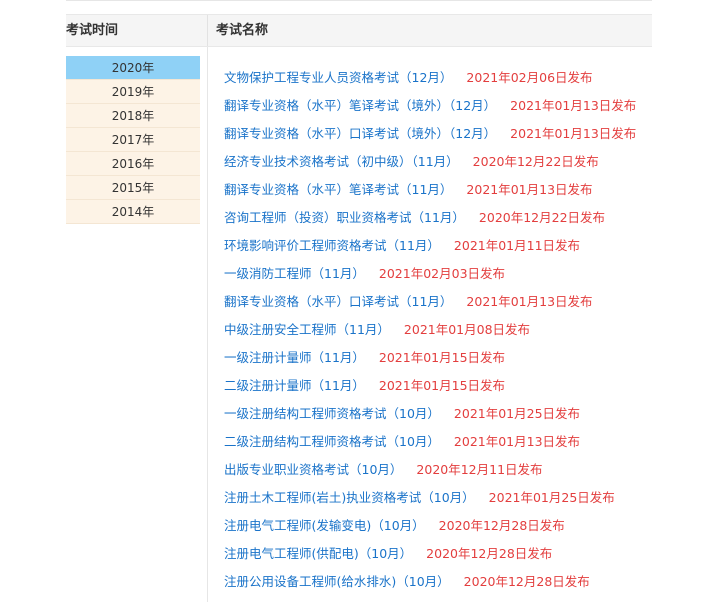  What do you see at coordinates (324, 525) in the screenshot?
I see `exam-name-link: 注册电气工程师(发输变电)（10月）` at bounding box center [324, 525].